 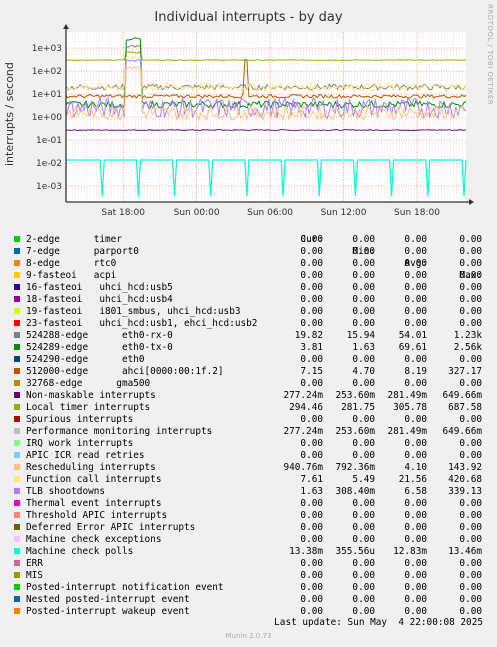 What do you see at coordinates (465, 491) in the screenshot?
I see `max-value: 339.13` at bounding box center [465, 491].